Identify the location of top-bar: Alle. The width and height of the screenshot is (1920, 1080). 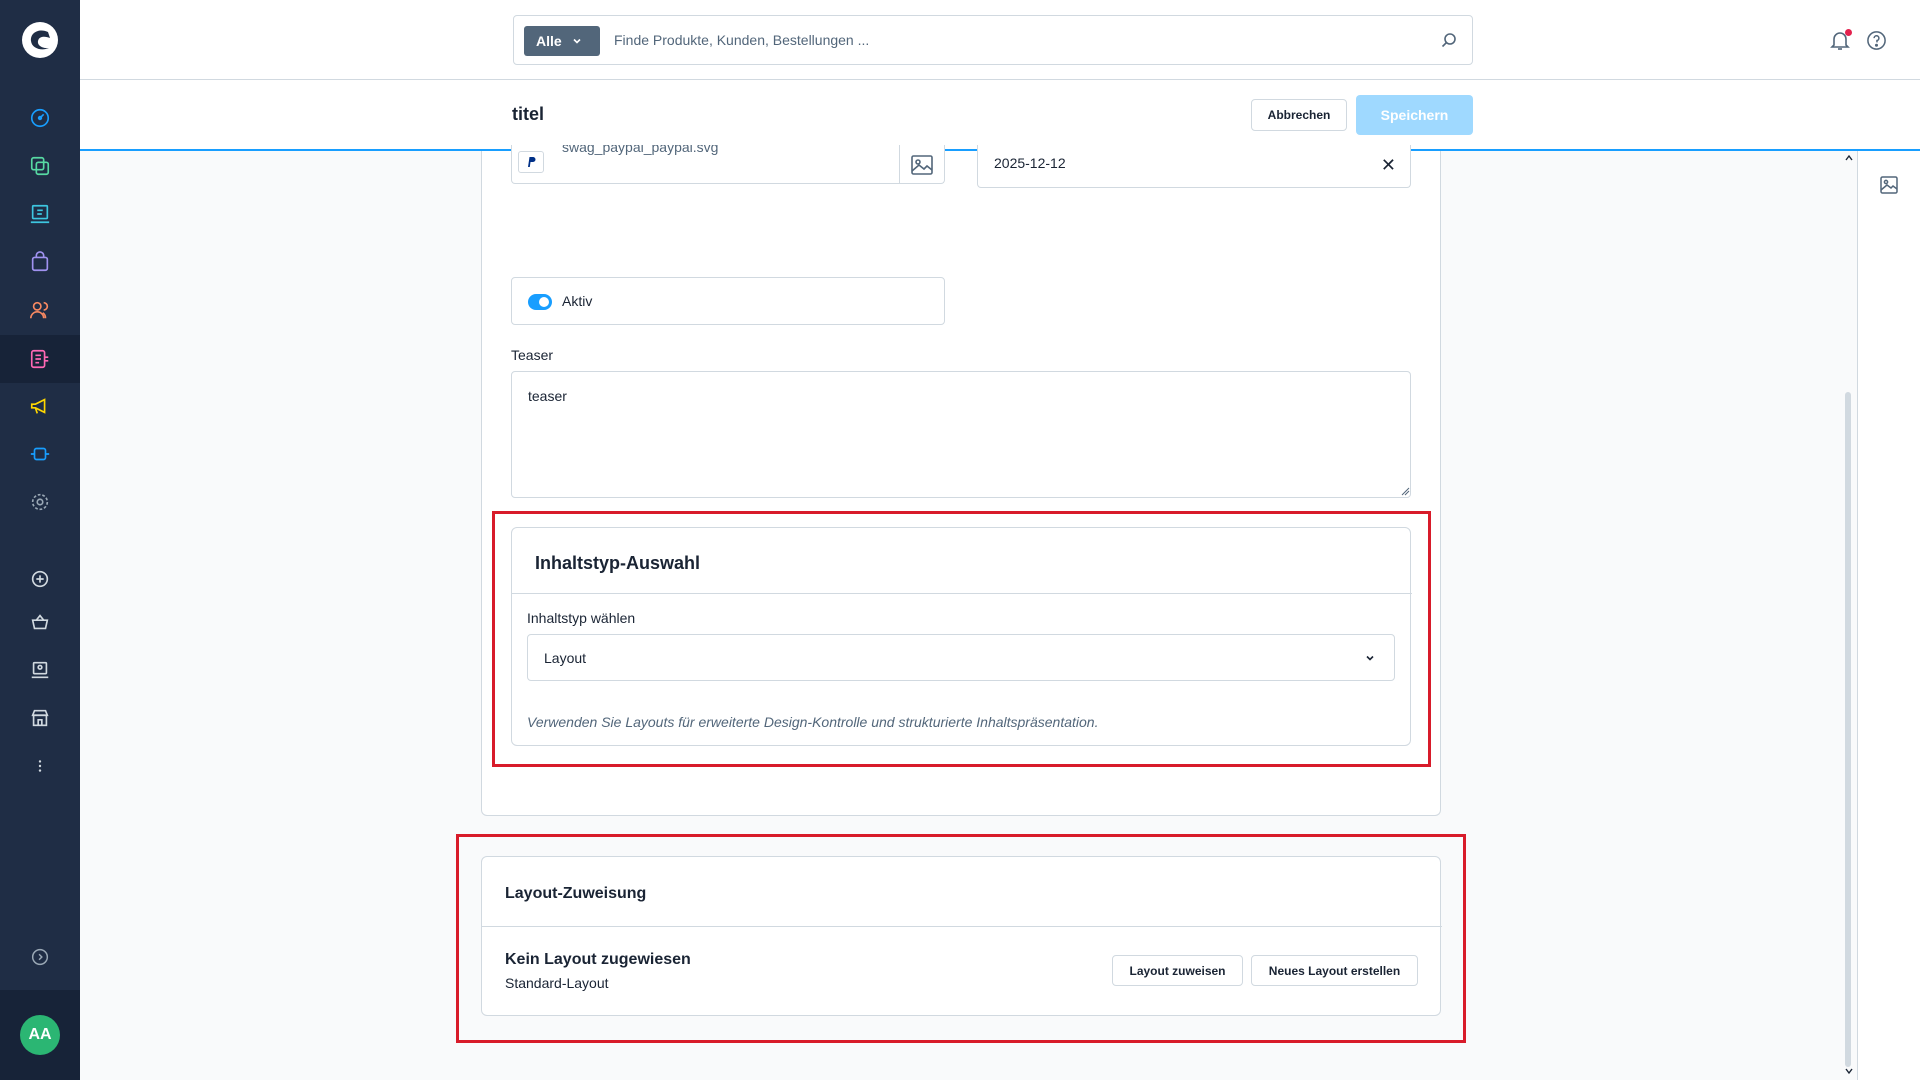
(1000, 40).